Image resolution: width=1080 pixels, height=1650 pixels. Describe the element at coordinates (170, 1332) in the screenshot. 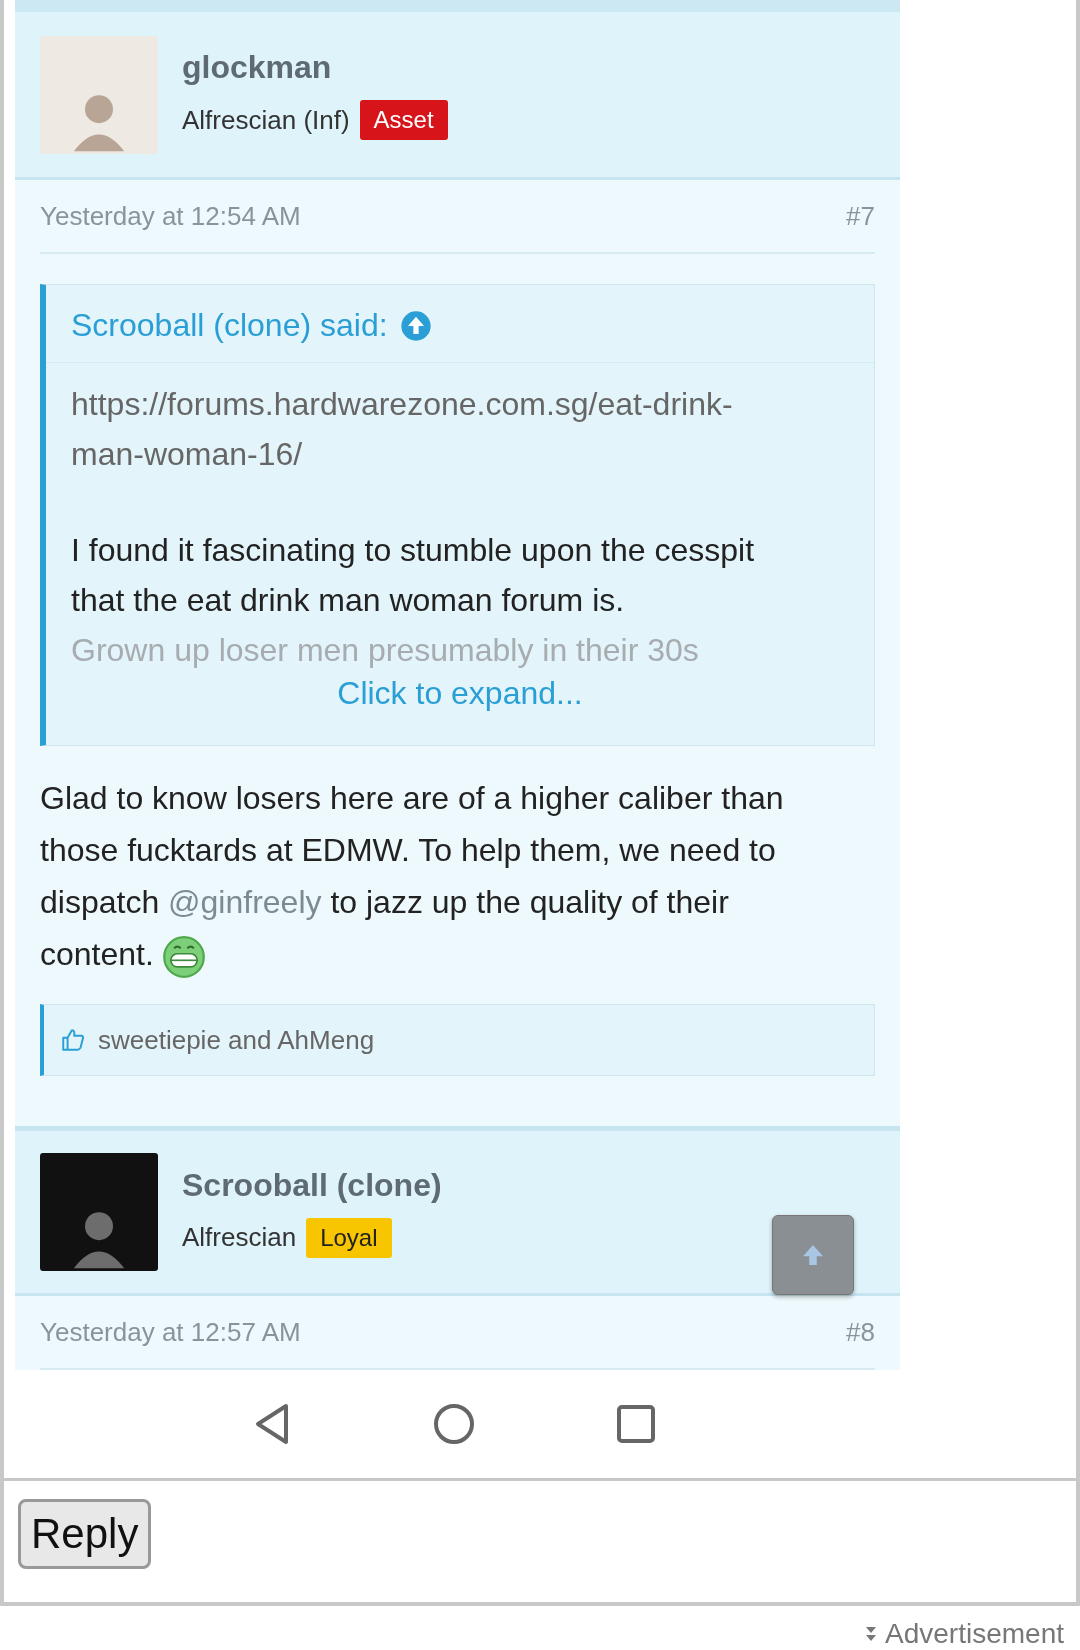

I see `post-date: Yesterday at 12:57 AM` at that location.